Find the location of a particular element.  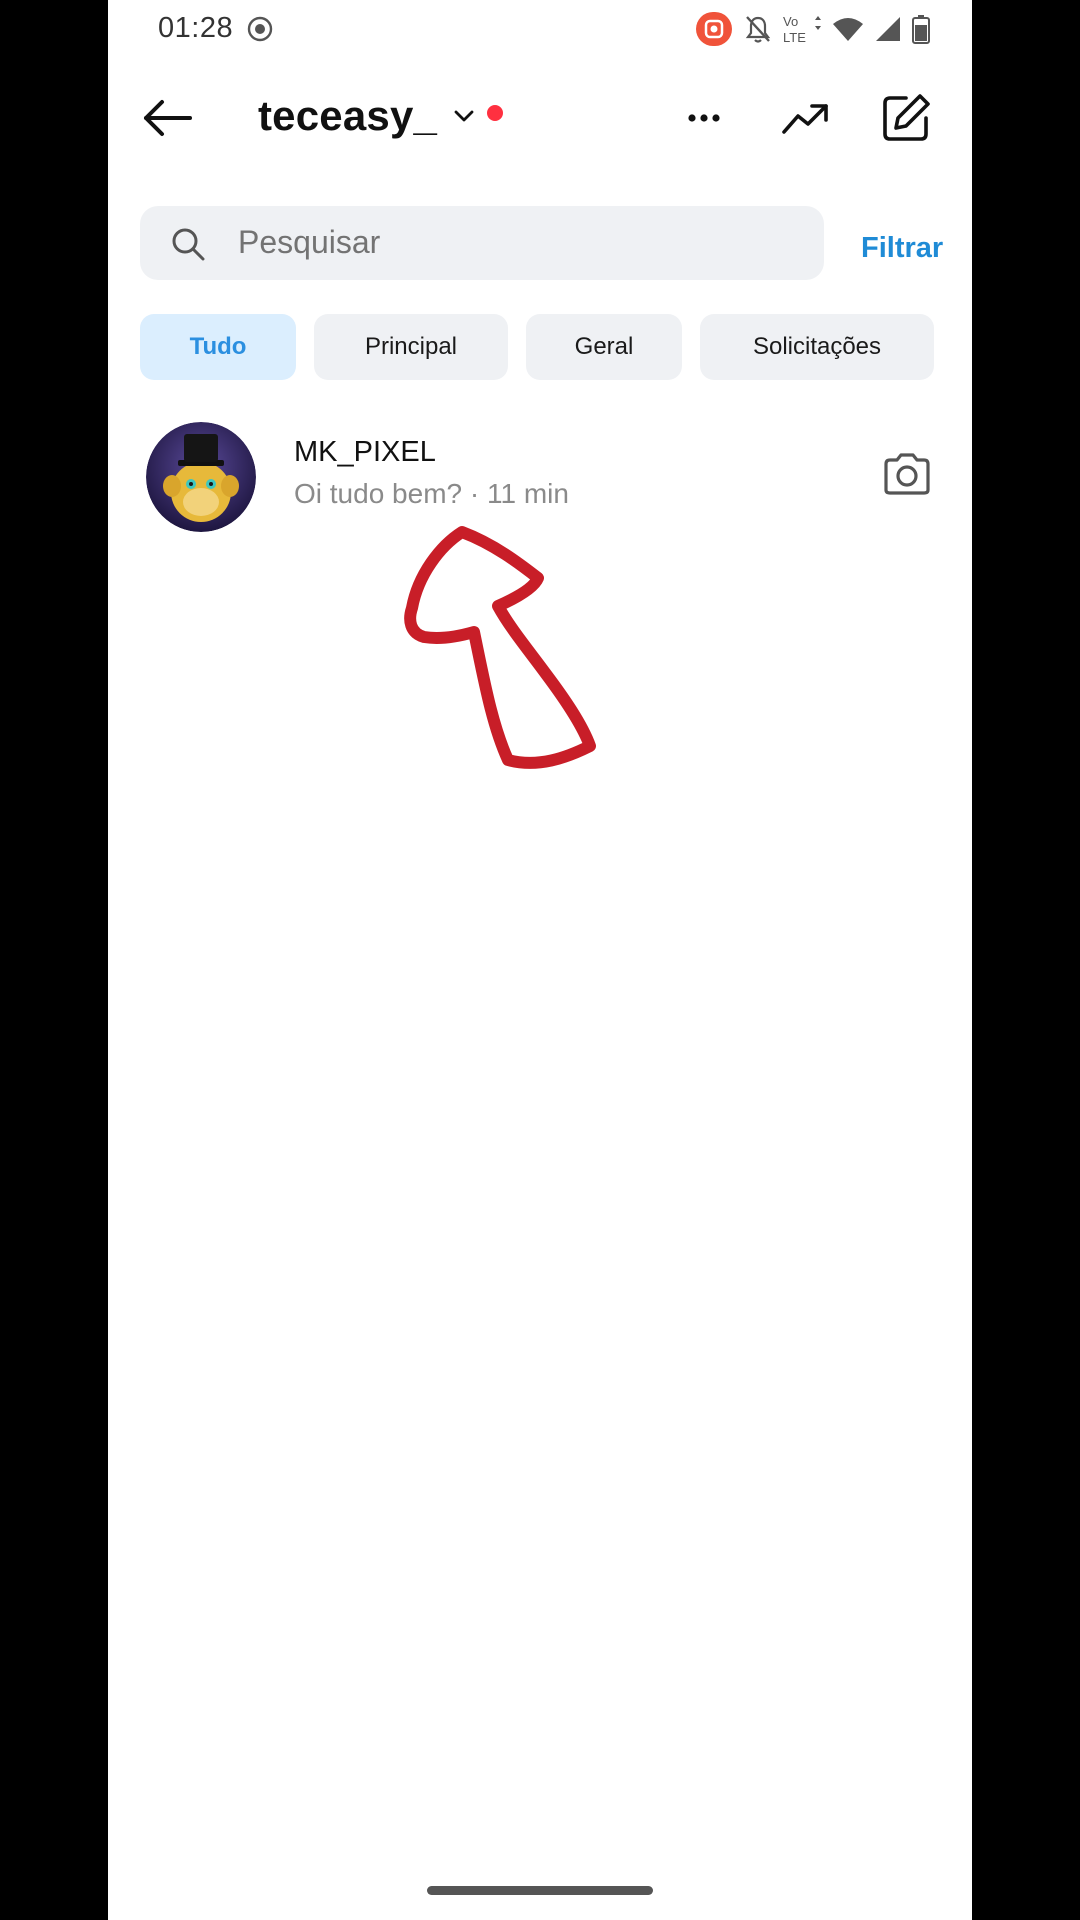

tab-geral: Geral is located at coordinates (604, 347).